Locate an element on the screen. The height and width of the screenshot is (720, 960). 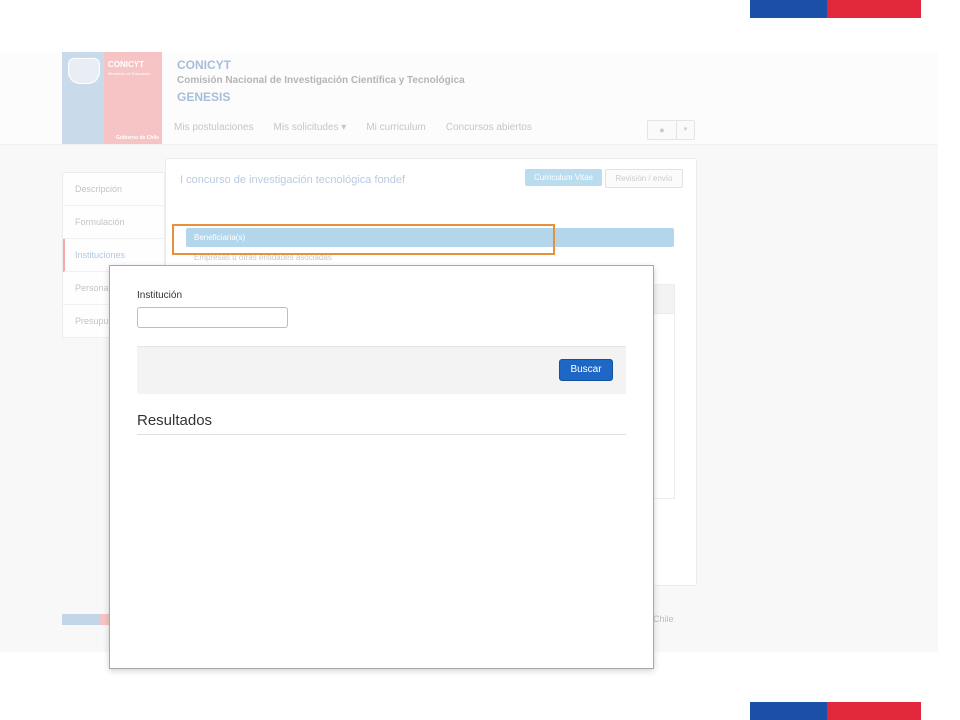
user-icon: ● is located at coordinates (662, 130).